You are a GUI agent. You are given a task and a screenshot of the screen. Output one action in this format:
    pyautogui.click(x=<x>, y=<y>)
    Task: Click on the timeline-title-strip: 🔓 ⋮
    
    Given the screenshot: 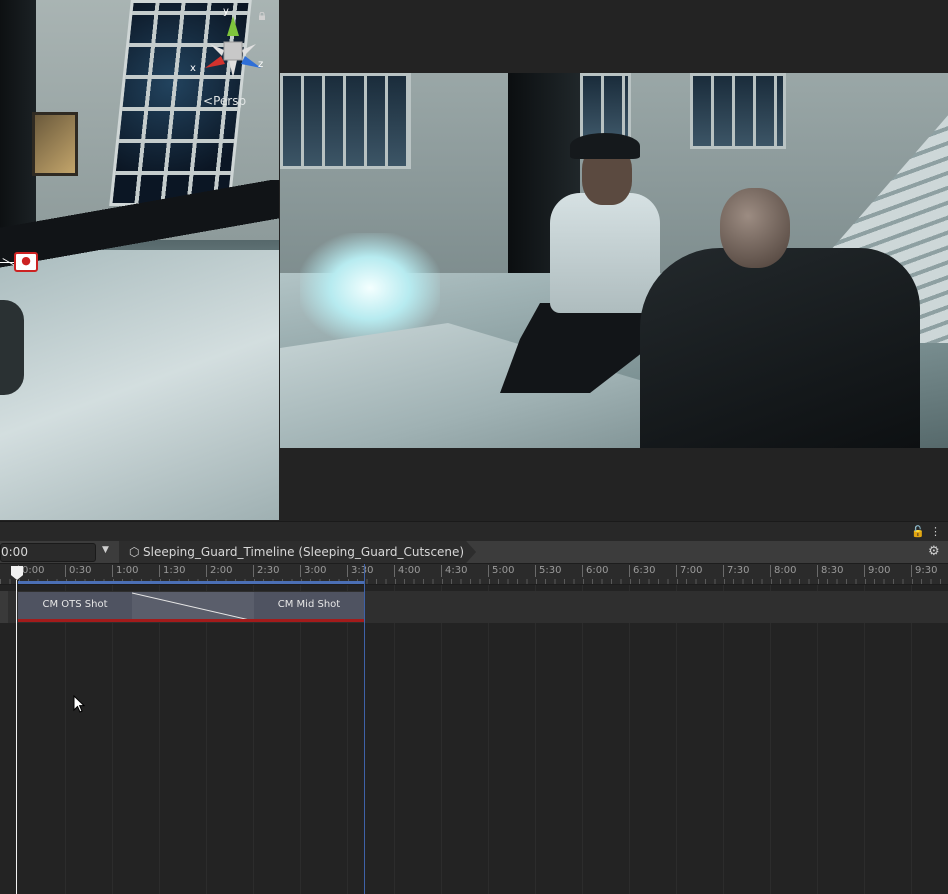 What is the action you would take?
    pyautogui.click(x=474, y=531)
    